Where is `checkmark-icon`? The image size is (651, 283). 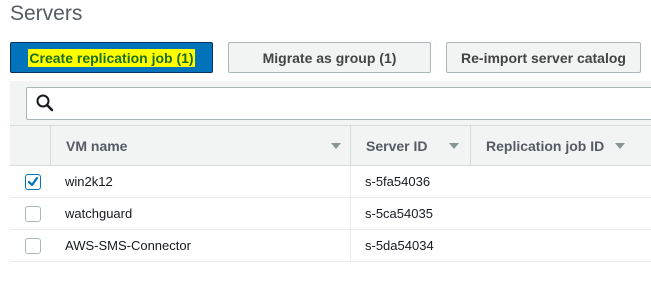 checkmark-icon is located at coordinates (33, 181).